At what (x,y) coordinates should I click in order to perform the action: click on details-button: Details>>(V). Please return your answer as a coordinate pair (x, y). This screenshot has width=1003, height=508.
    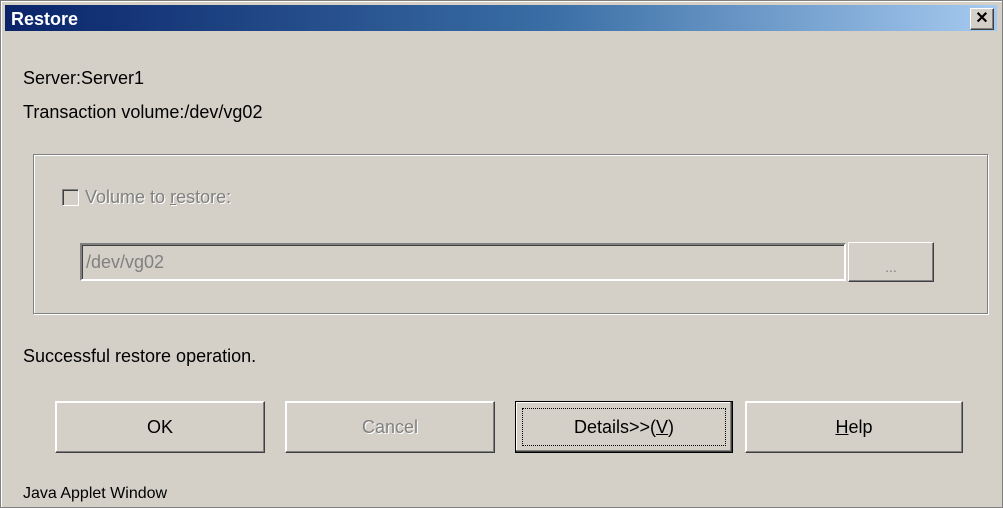
    Looking at the image, I should click on (624, 427).